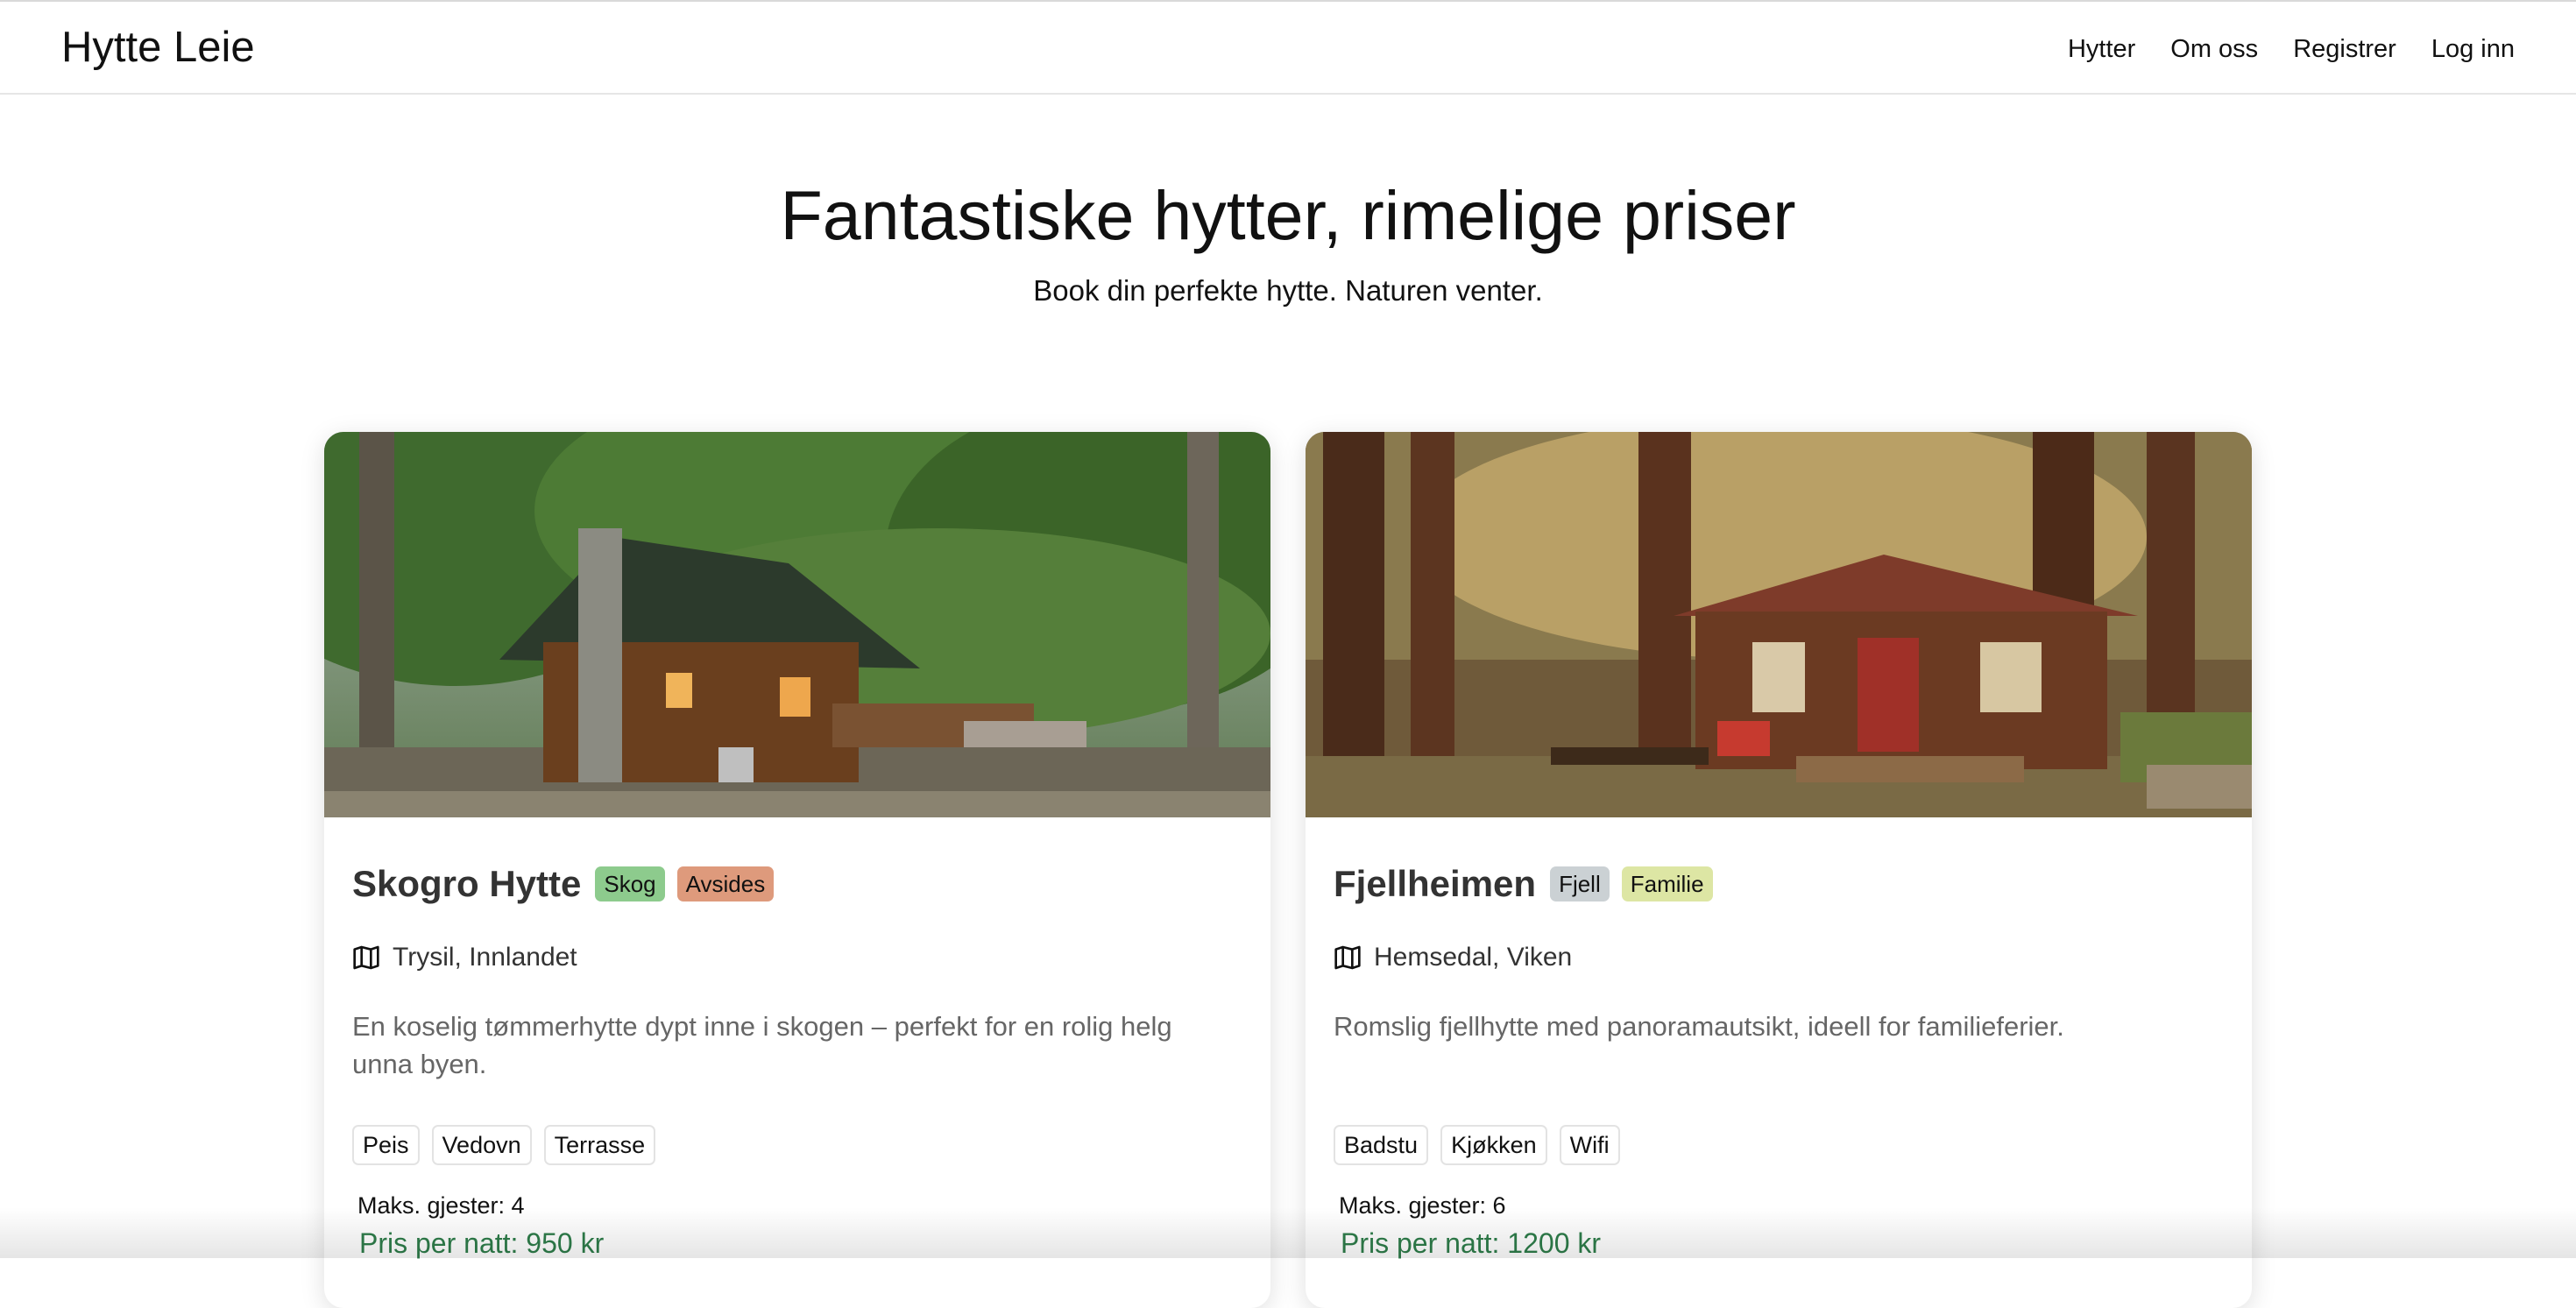 The height and width of the screenshot is (1308, 2576). Describe the element at coordinates (2291, 49) in the screenshot. I see `main-nav: Hytter Om oss Registrer Log inn` at that location.